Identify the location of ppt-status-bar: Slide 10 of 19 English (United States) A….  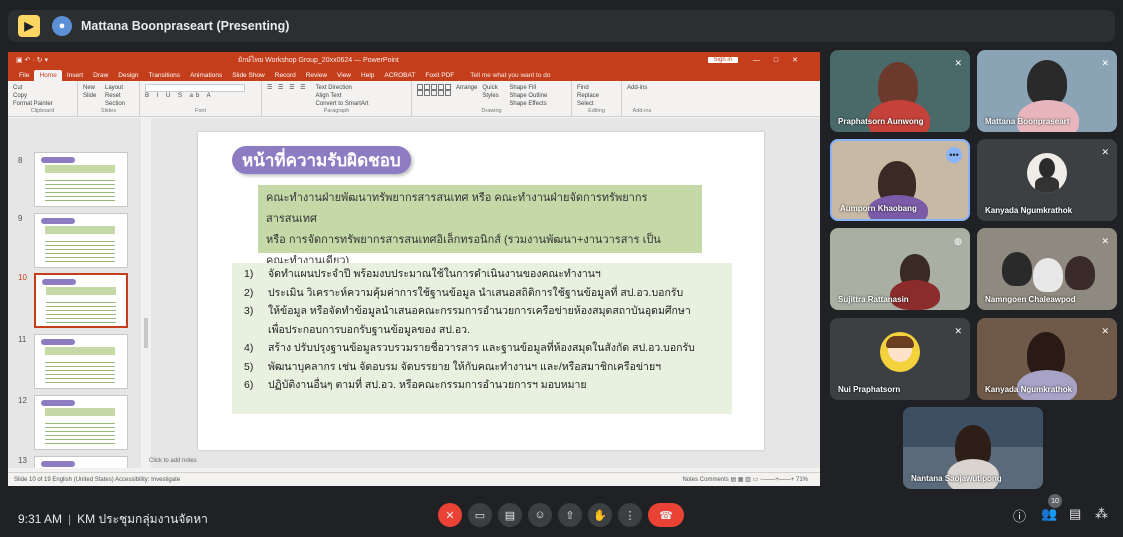
(414, 479).